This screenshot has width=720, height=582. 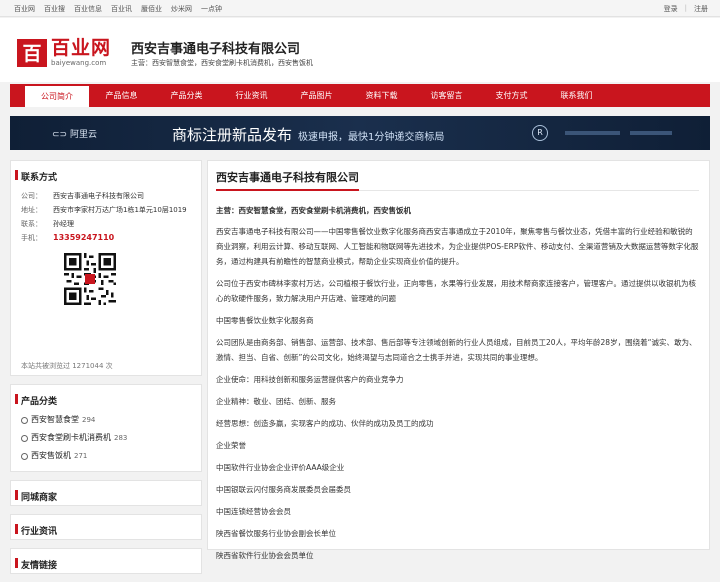 What do you see at coordinates (89, 420) in the screenshot?
I see `category-count: 294` at bounding box center [89, 420].